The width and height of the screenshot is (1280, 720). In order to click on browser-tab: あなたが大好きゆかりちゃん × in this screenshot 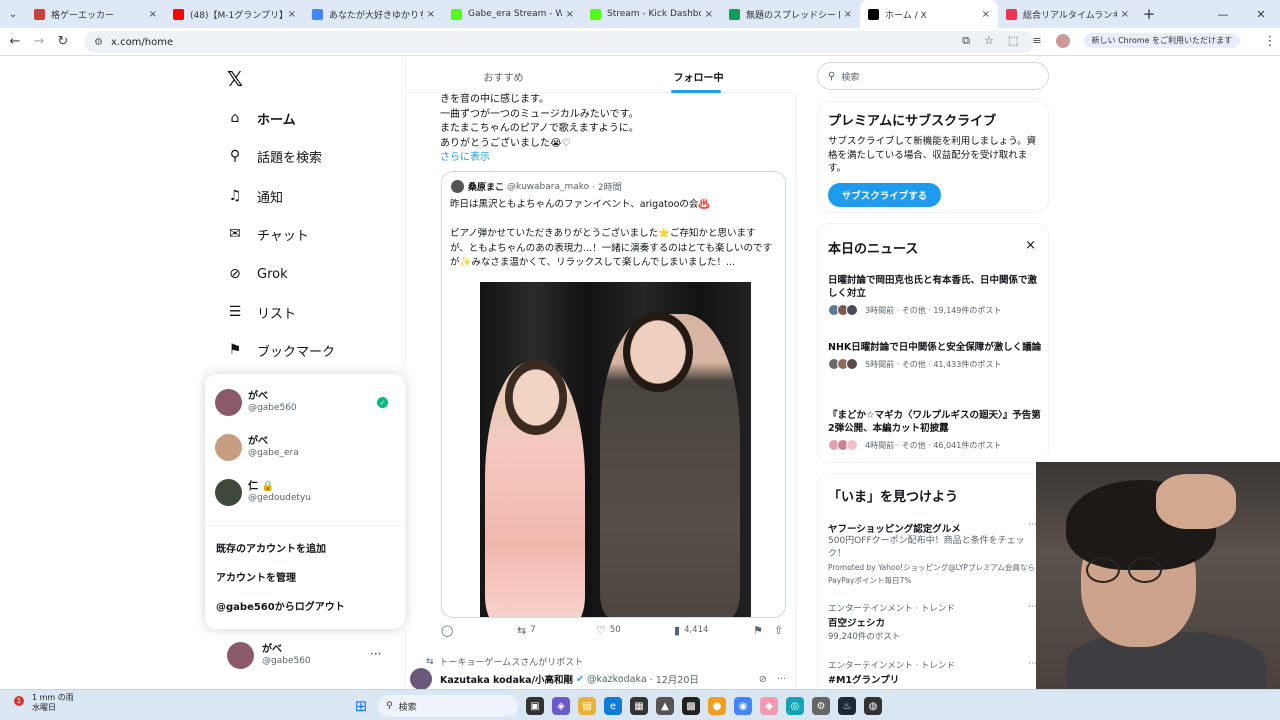, I will do `click(373, 14)`.